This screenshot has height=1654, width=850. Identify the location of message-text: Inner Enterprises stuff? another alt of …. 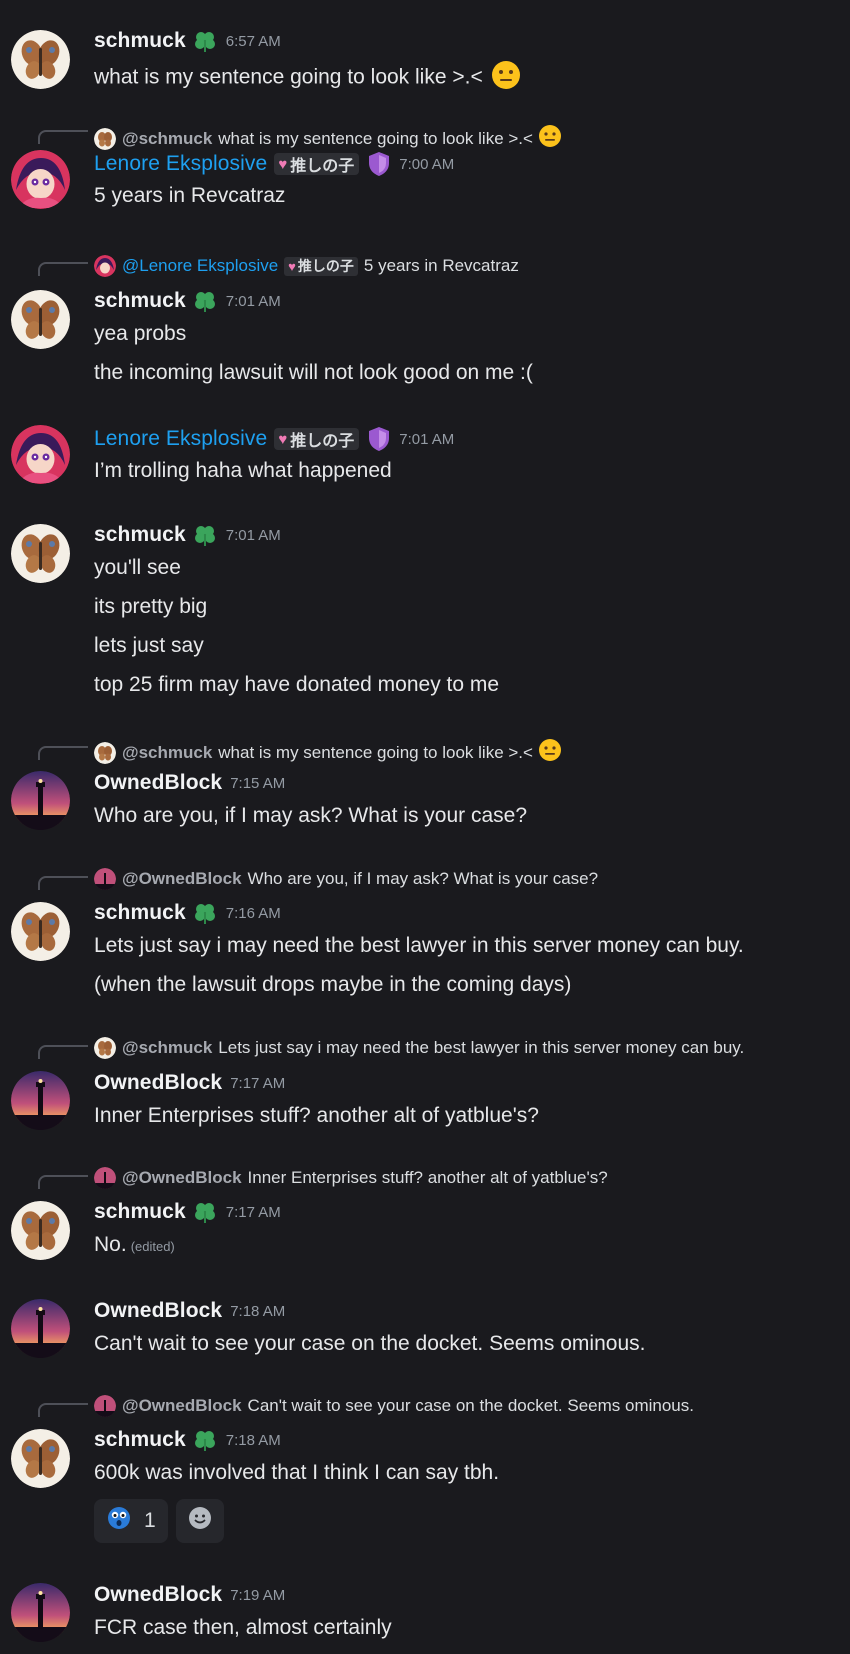
(316, 1115).